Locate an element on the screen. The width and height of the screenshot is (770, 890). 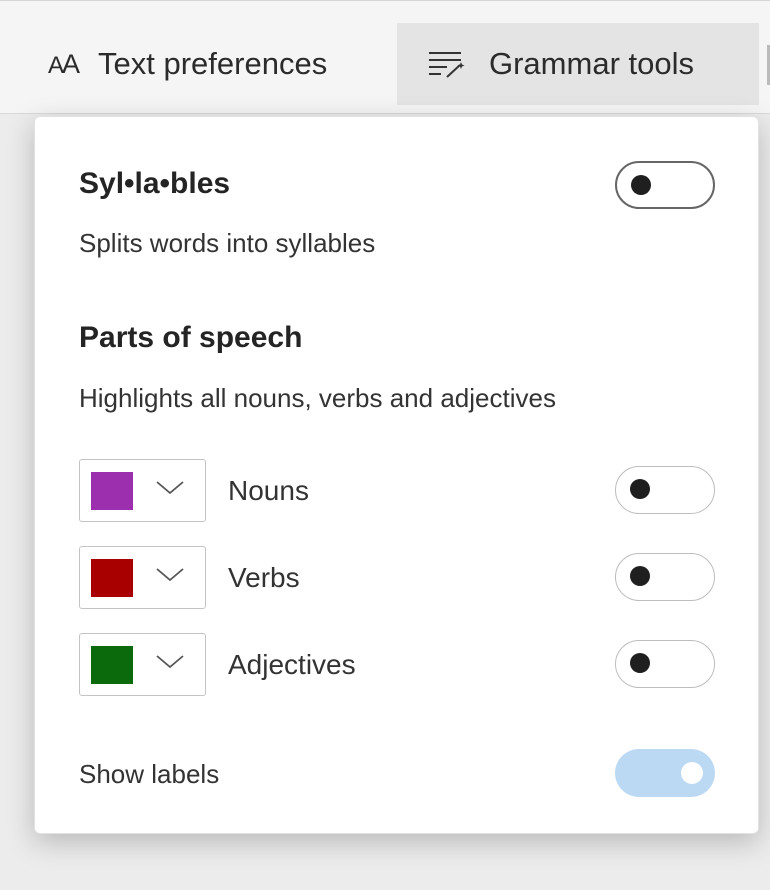
adjectives-color-swatch is located at coordinates (112, 665).